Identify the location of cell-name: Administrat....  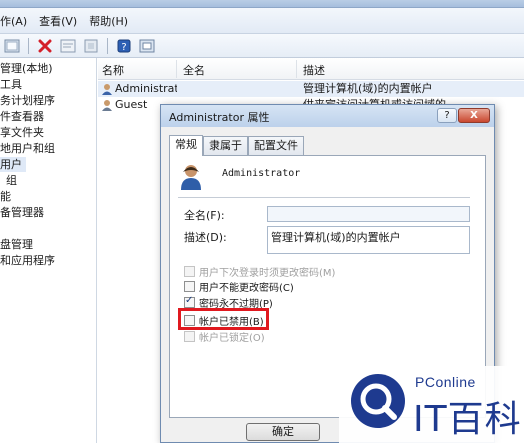
(146, 88).